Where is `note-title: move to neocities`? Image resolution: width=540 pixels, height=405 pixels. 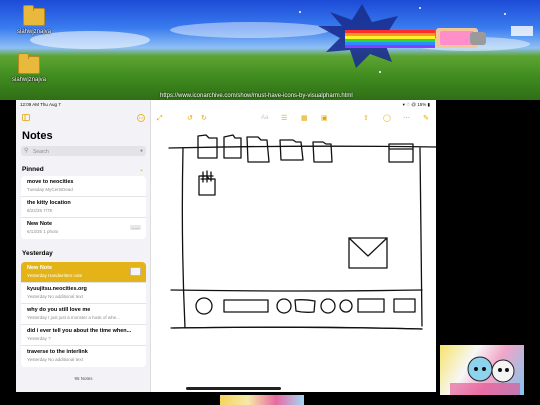
note-title: move to neocities is located at coordinates (50, 182).